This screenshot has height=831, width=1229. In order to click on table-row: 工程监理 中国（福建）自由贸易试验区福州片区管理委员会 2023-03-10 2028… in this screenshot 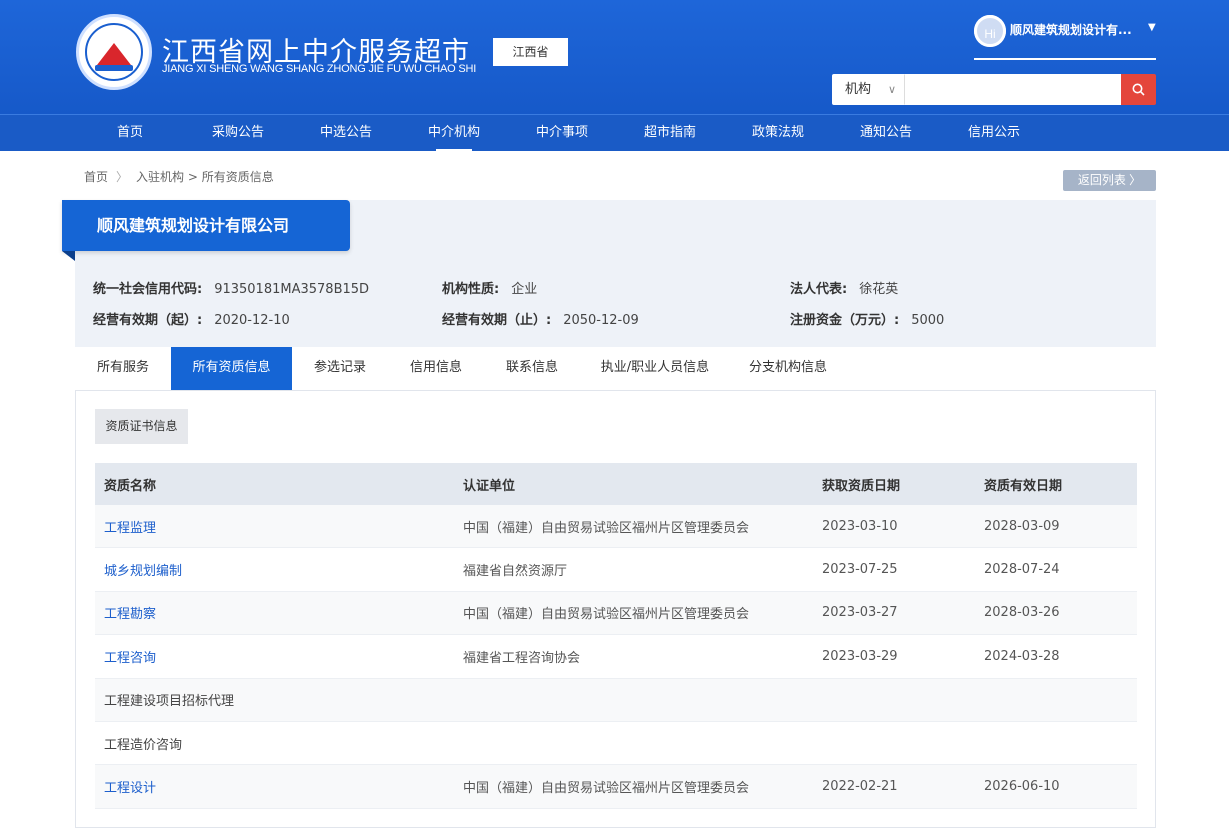, I will do `click(616, 527)`.